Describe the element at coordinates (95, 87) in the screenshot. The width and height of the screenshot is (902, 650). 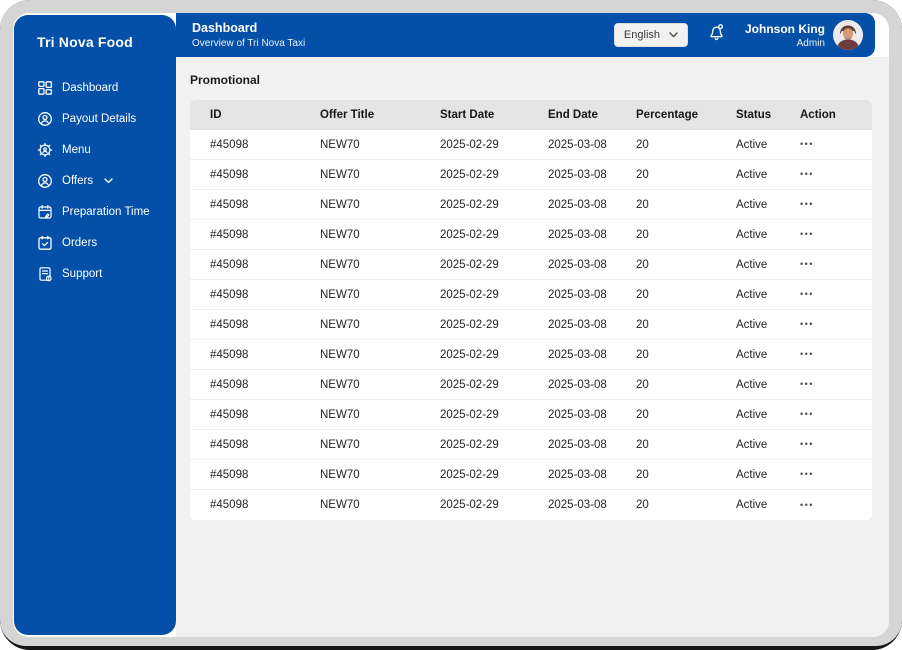
I see `sidebar-item-dashboard: Dashboard` at that location.